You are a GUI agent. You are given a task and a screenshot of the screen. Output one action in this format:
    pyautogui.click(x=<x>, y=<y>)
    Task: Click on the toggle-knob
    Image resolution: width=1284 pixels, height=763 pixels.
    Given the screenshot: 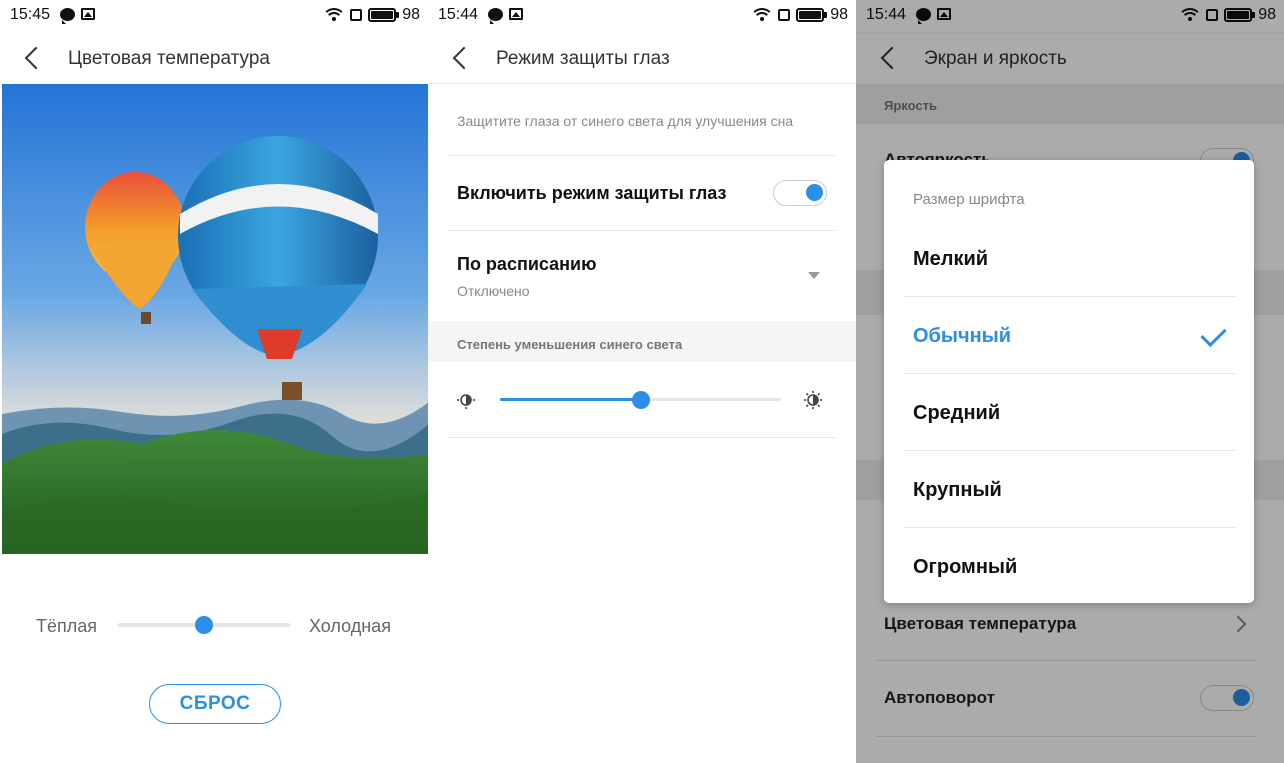 What is the action you would take?
    pyautogui.click(x=814, y=192)
    